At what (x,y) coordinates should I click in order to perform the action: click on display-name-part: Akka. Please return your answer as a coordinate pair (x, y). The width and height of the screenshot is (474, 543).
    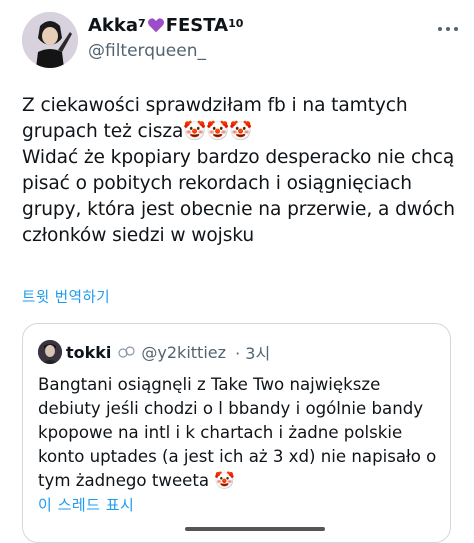
    Looking at the image, I should click on (113, 25).